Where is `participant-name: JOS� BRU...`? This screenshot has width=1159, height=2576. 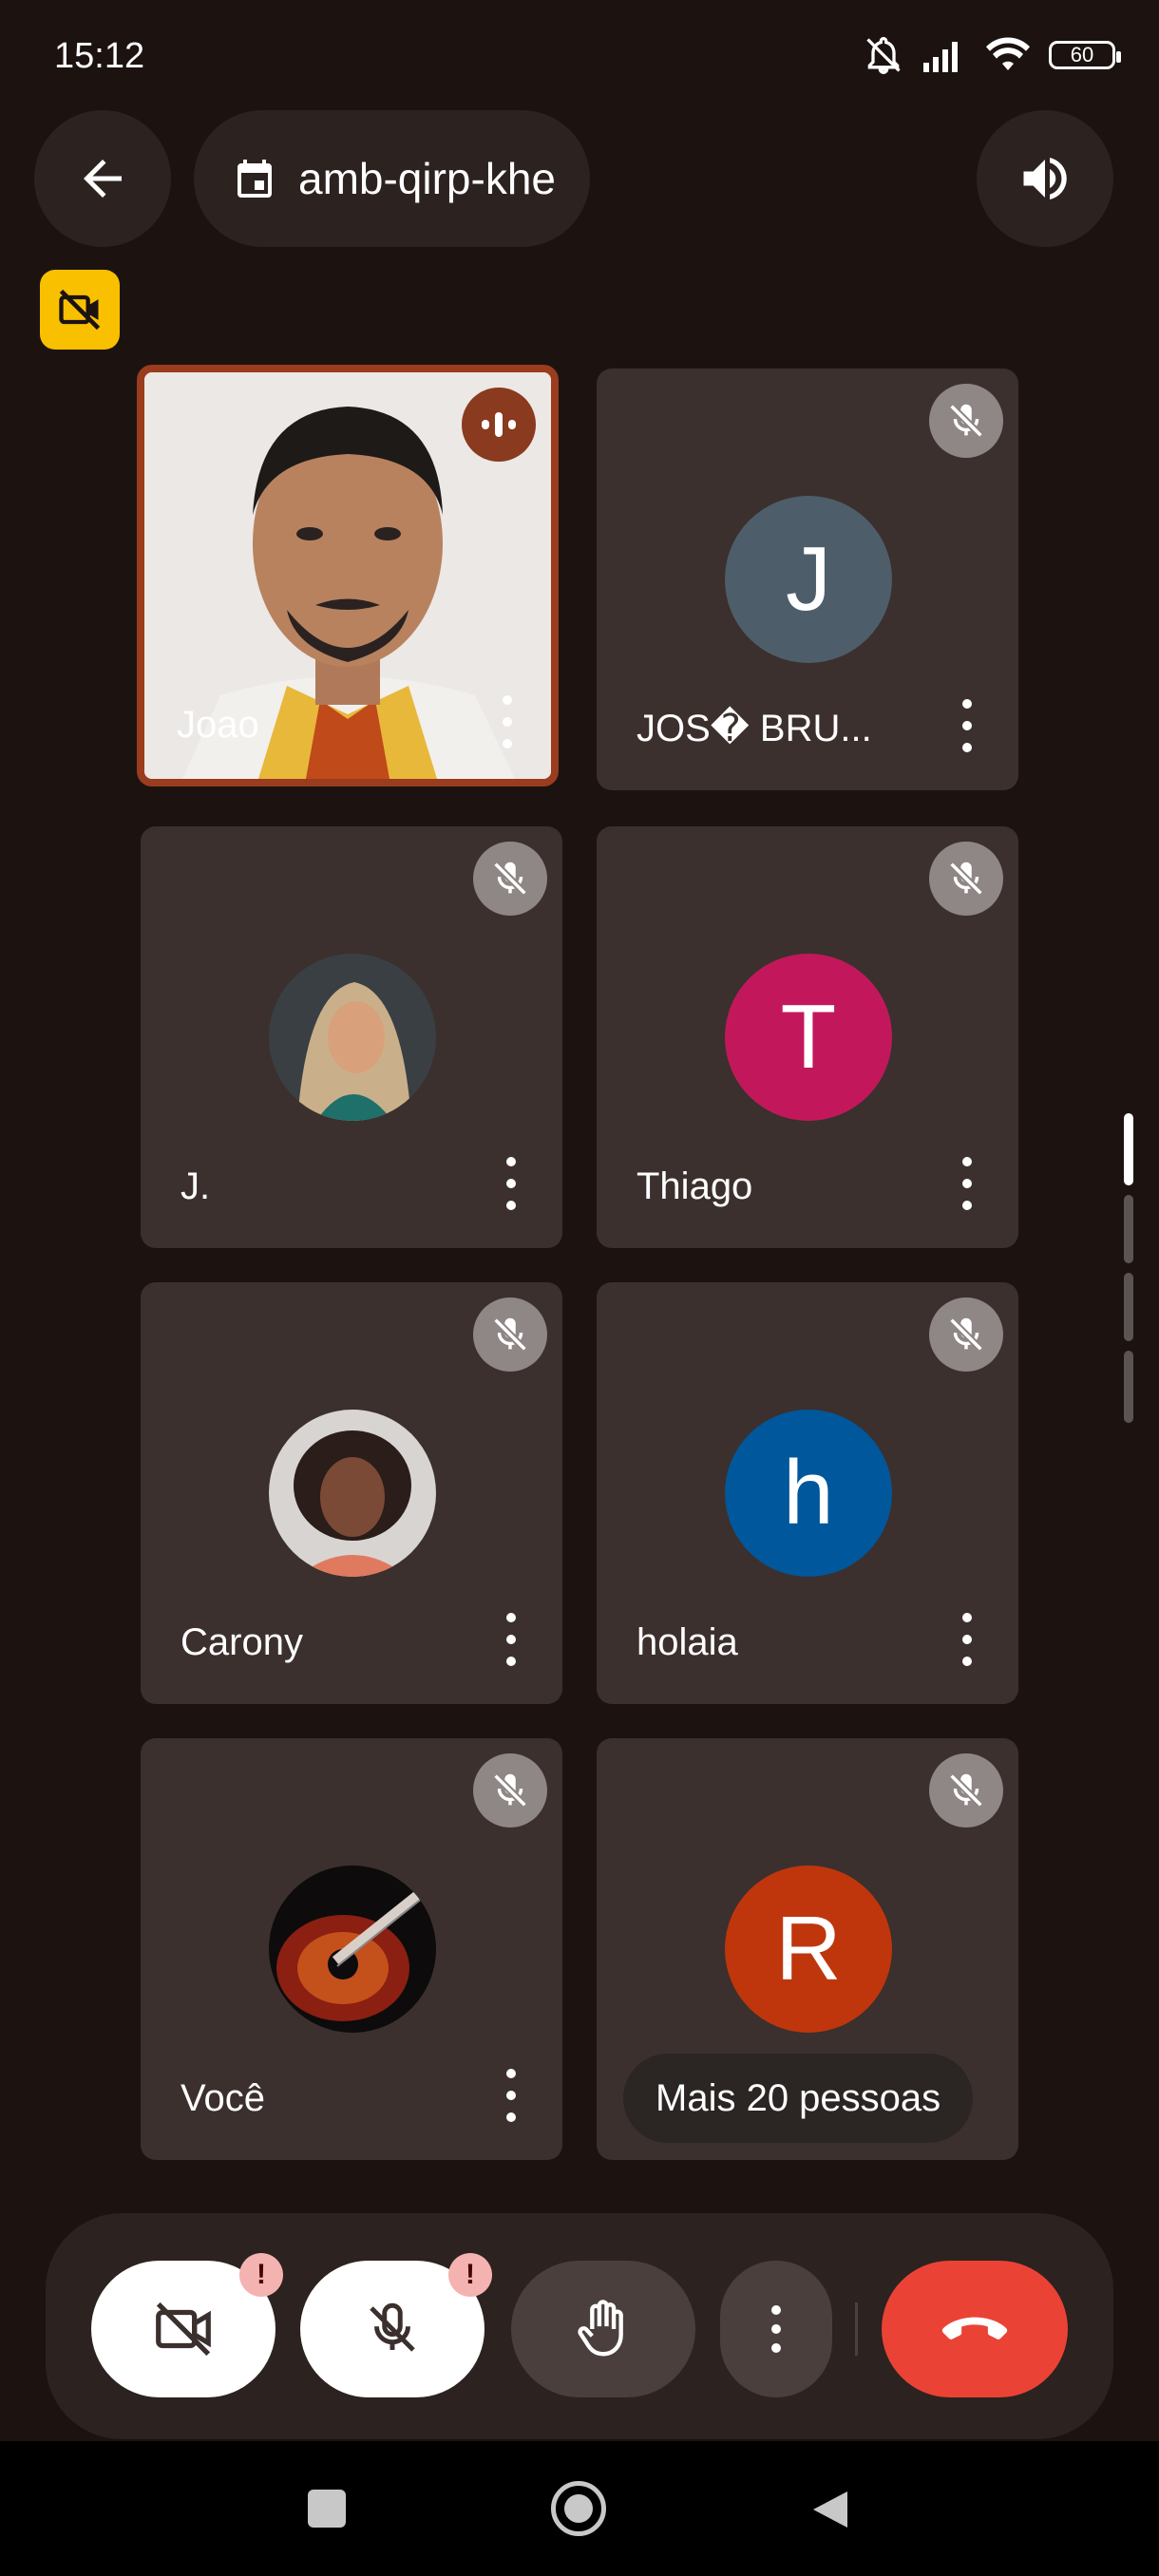 participant-name: JOS� BRU... is located at coordinates (754, 728).